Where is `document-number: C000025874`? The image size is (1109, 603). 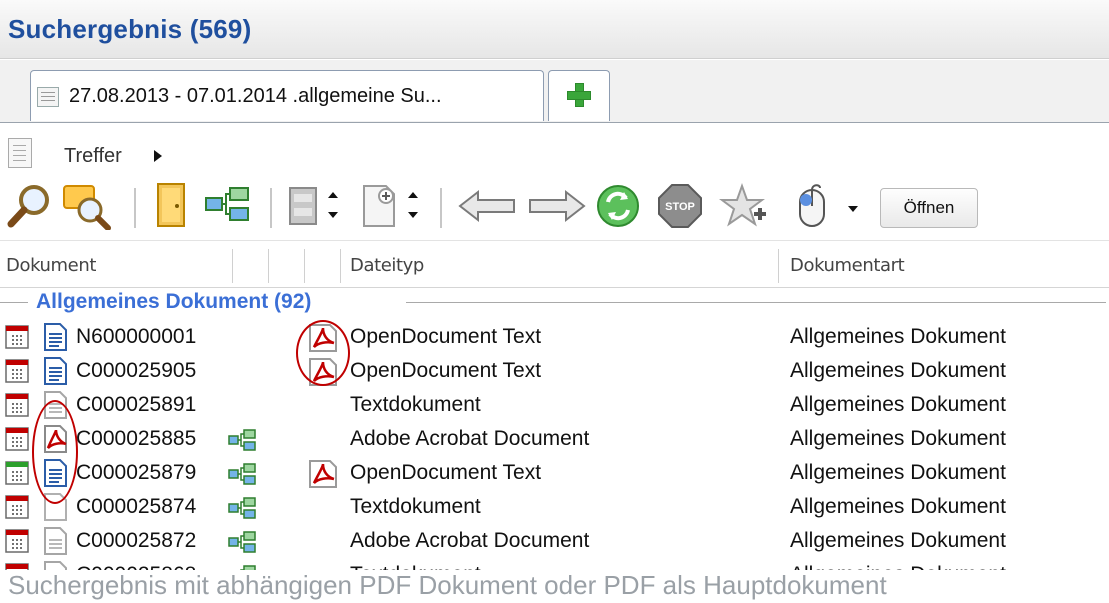 document-number: C000025874 is located at coordinates (136, 506).